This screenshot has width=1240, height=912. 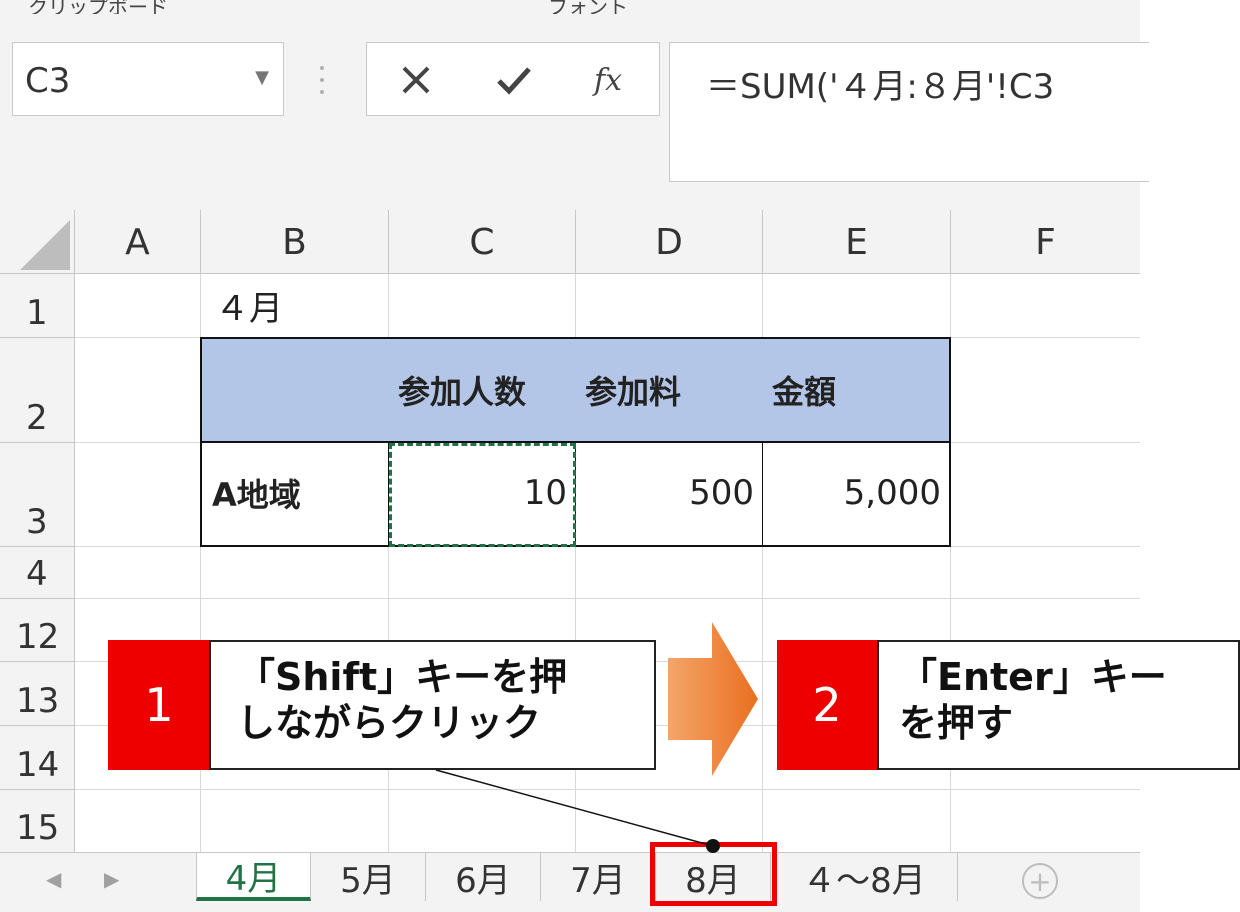 What do you see at coordinates (389, 723) in the screenshot?
I see `step-1-line-2: しながらクリック` at bounding box center [389, 723].